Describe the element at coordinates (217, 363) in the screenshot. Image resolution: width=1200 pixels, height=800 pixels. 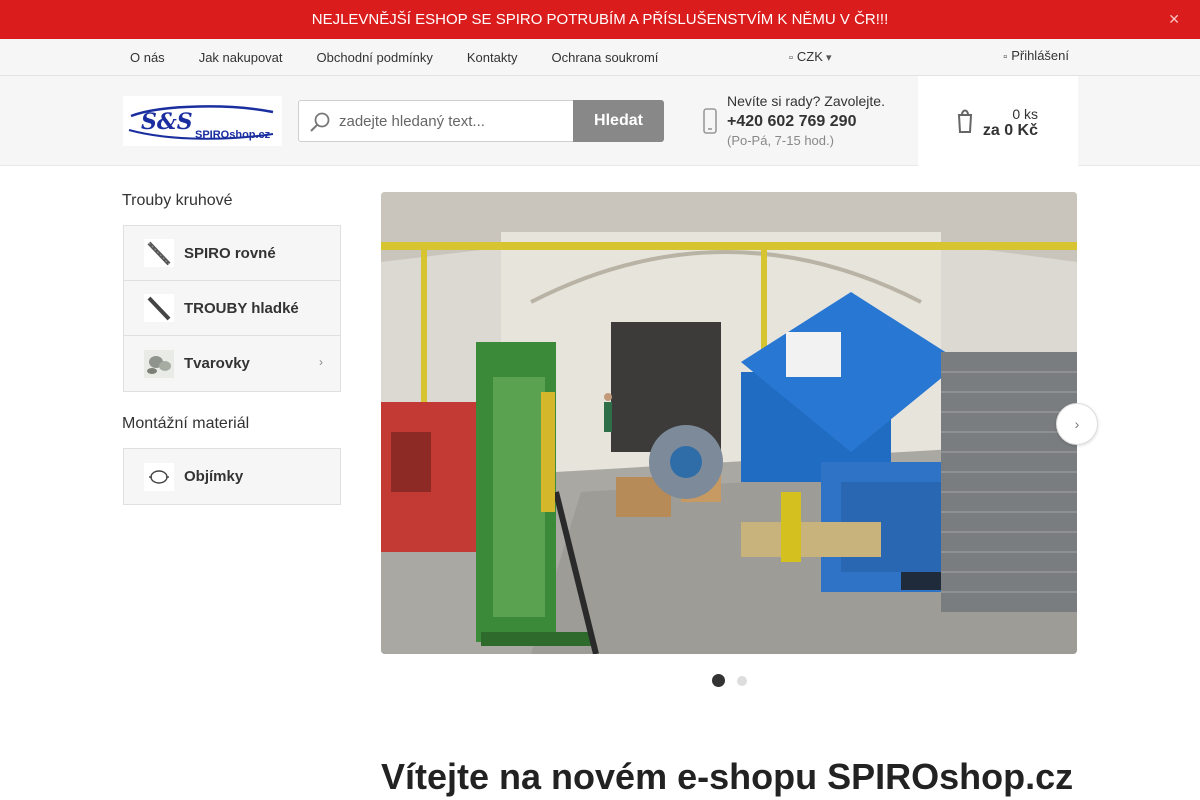
I see `sidebar-item-label: Tvarovky` at that location.